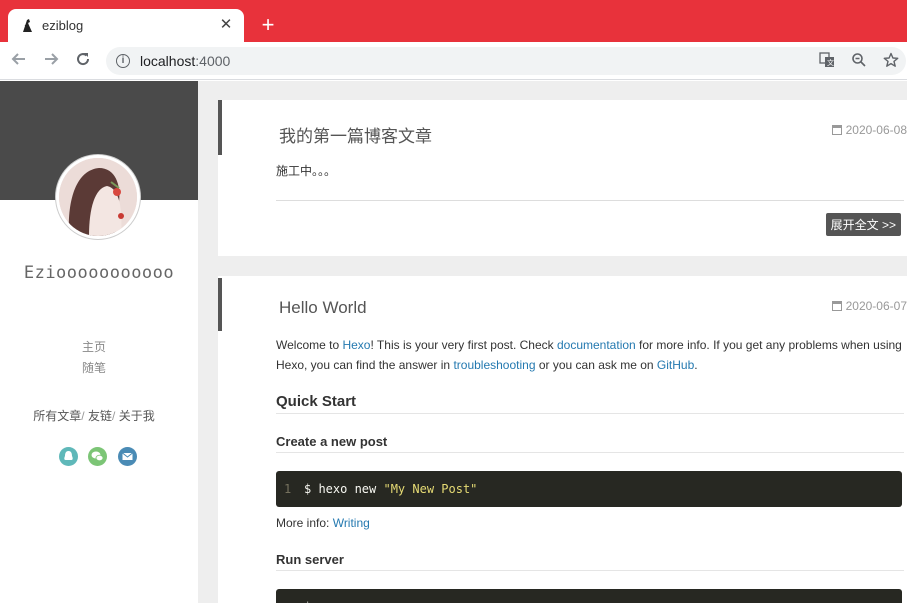  I want to click on post-excerpt: 施工中。。。, so click(306, 171).